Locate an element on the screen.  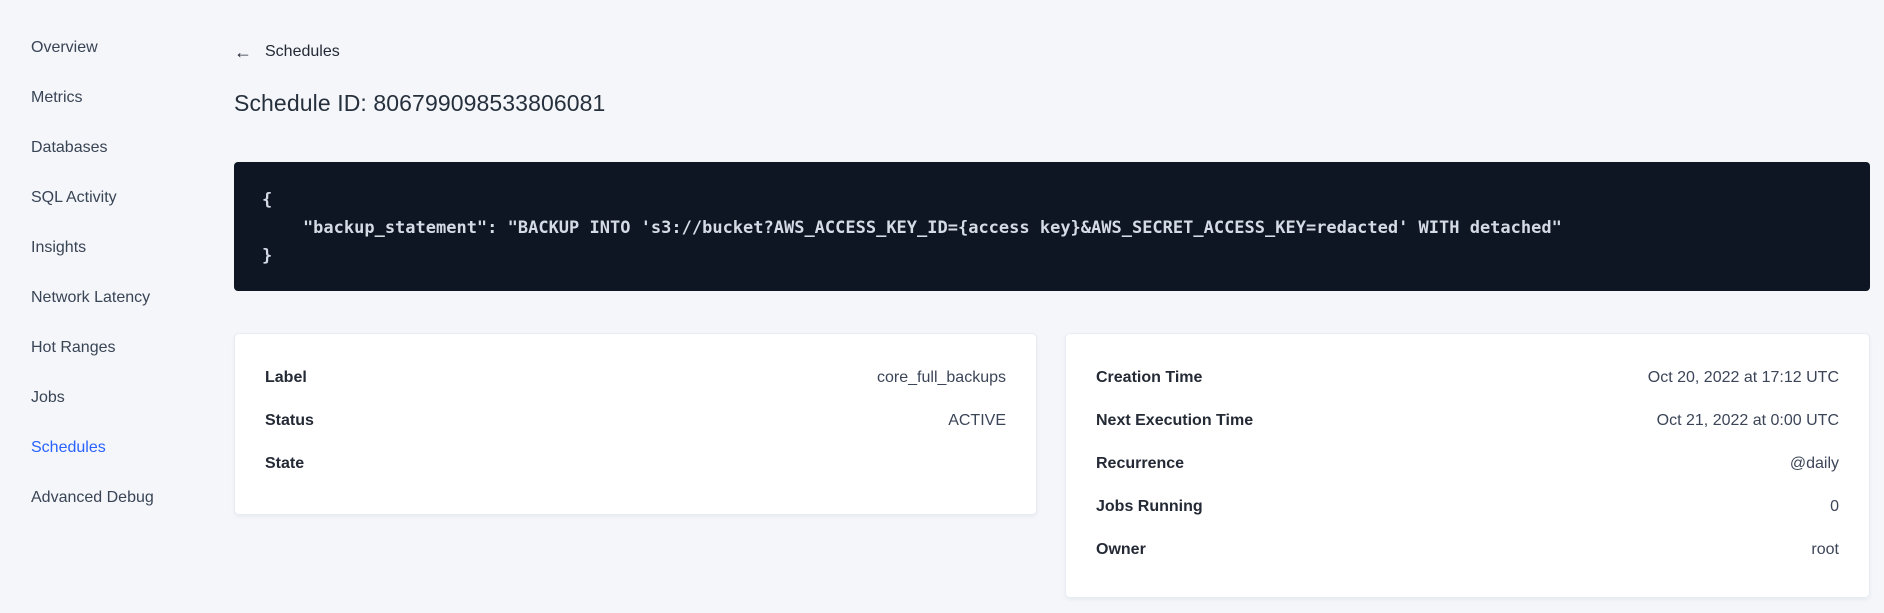
code-line: { is located at coordinates (267, 200).